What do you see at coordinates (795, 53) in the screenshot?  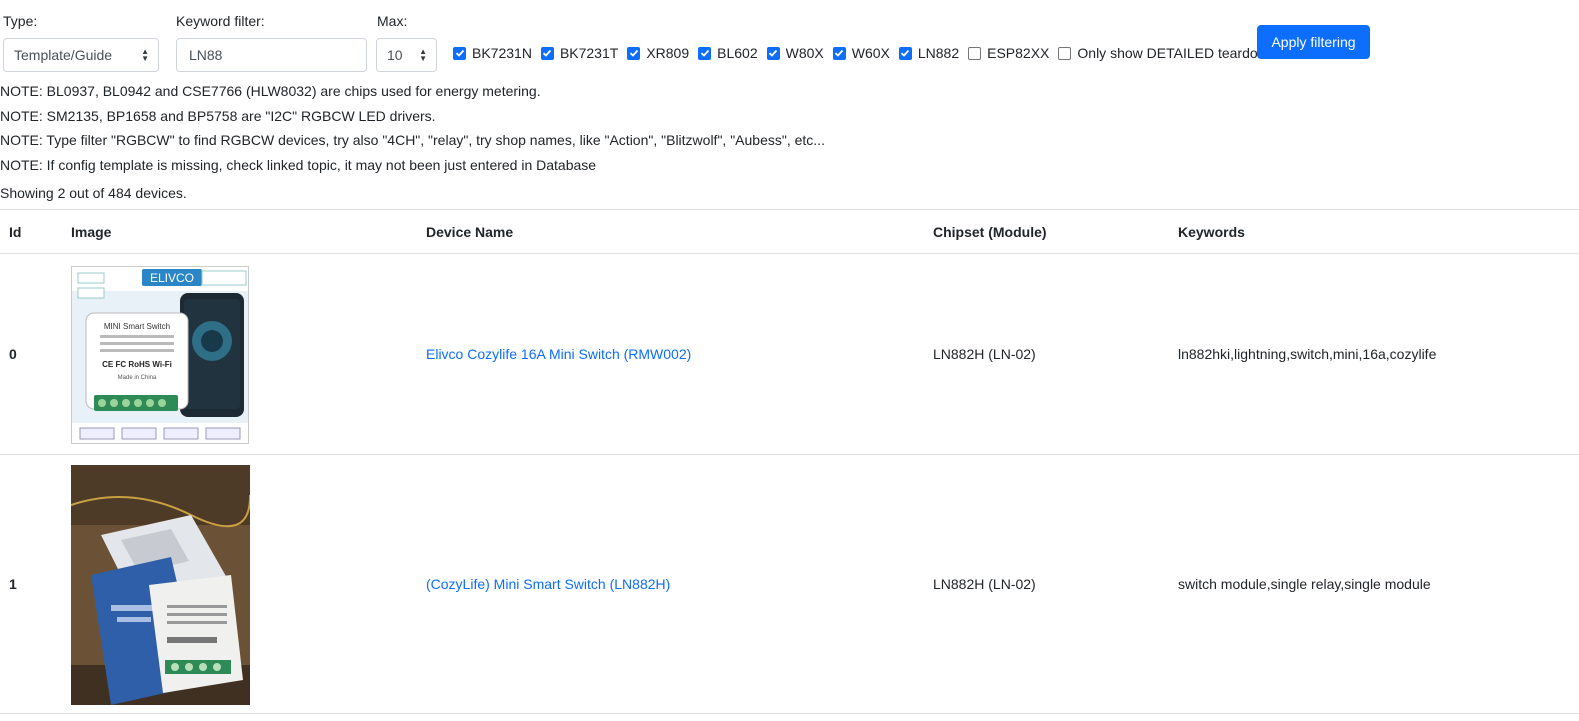 I see `checkbox-w80x: W80X` at bounding box center [795, 53].